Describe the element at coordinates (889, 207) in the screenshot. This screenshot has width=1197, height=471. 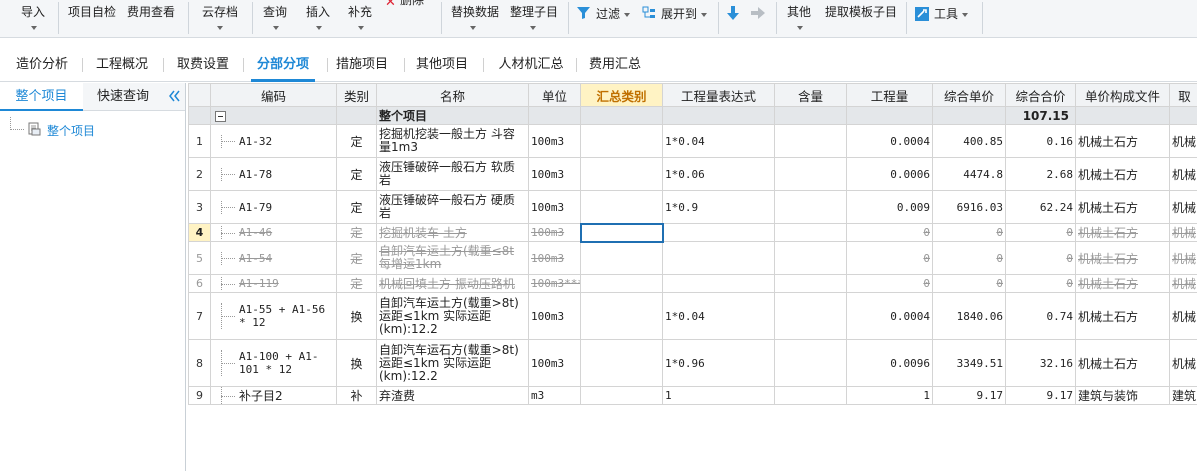
I see `quantity-cell: 0.009` at that location.